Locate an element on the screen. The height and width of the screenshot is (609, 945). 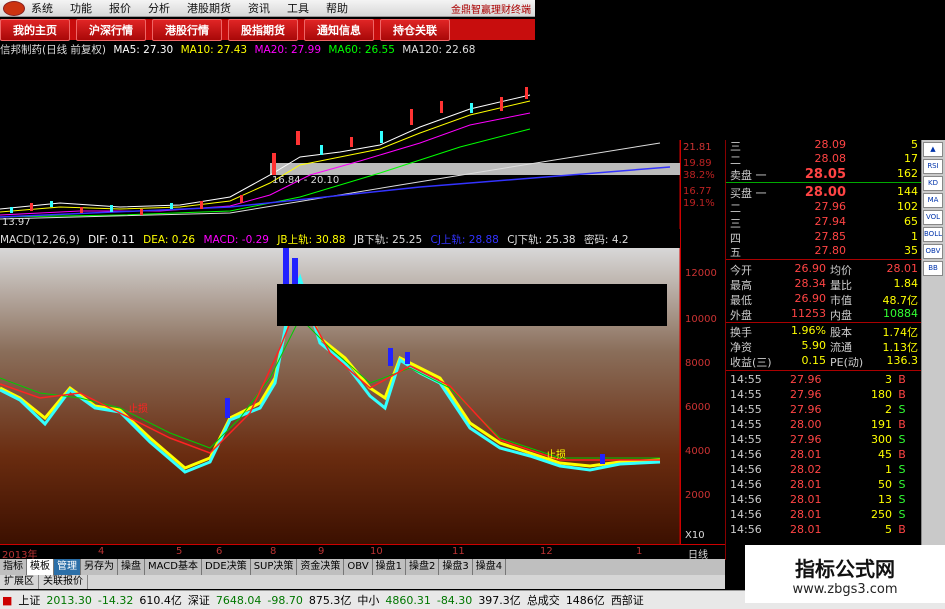
nav-notice-button: 通知信息 is located at coordinates (339, 29).